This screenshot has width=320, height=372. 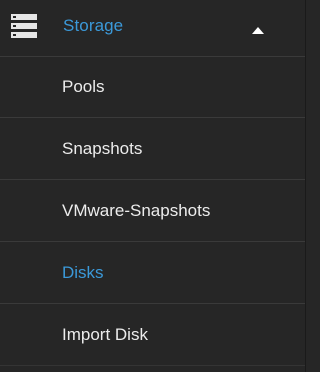 I want to click on chevron-up-icon, so click(x=258, y=27).